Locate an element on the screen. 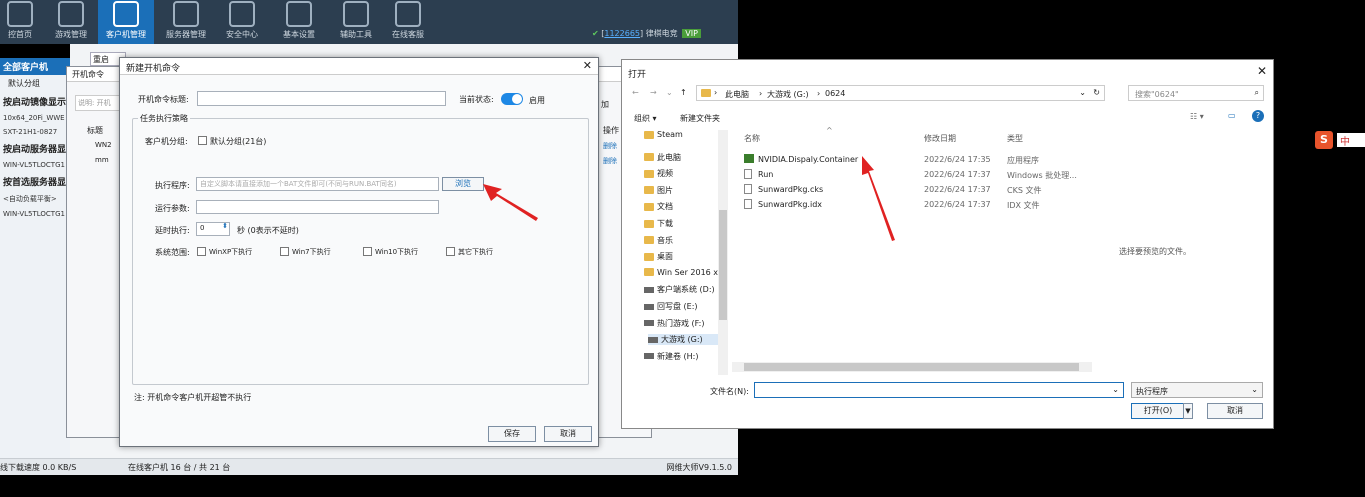 Image resolution: width=1365 pixels, height=497 pixels. nav-pane-item: 大游戏 (G:) is located at coordinates (688, 340).